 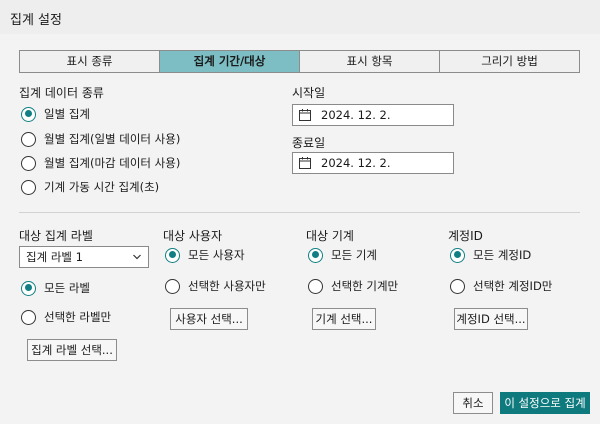 I want to click on end-date-value: 2024. 12. 2., so click(x=356, y=163).